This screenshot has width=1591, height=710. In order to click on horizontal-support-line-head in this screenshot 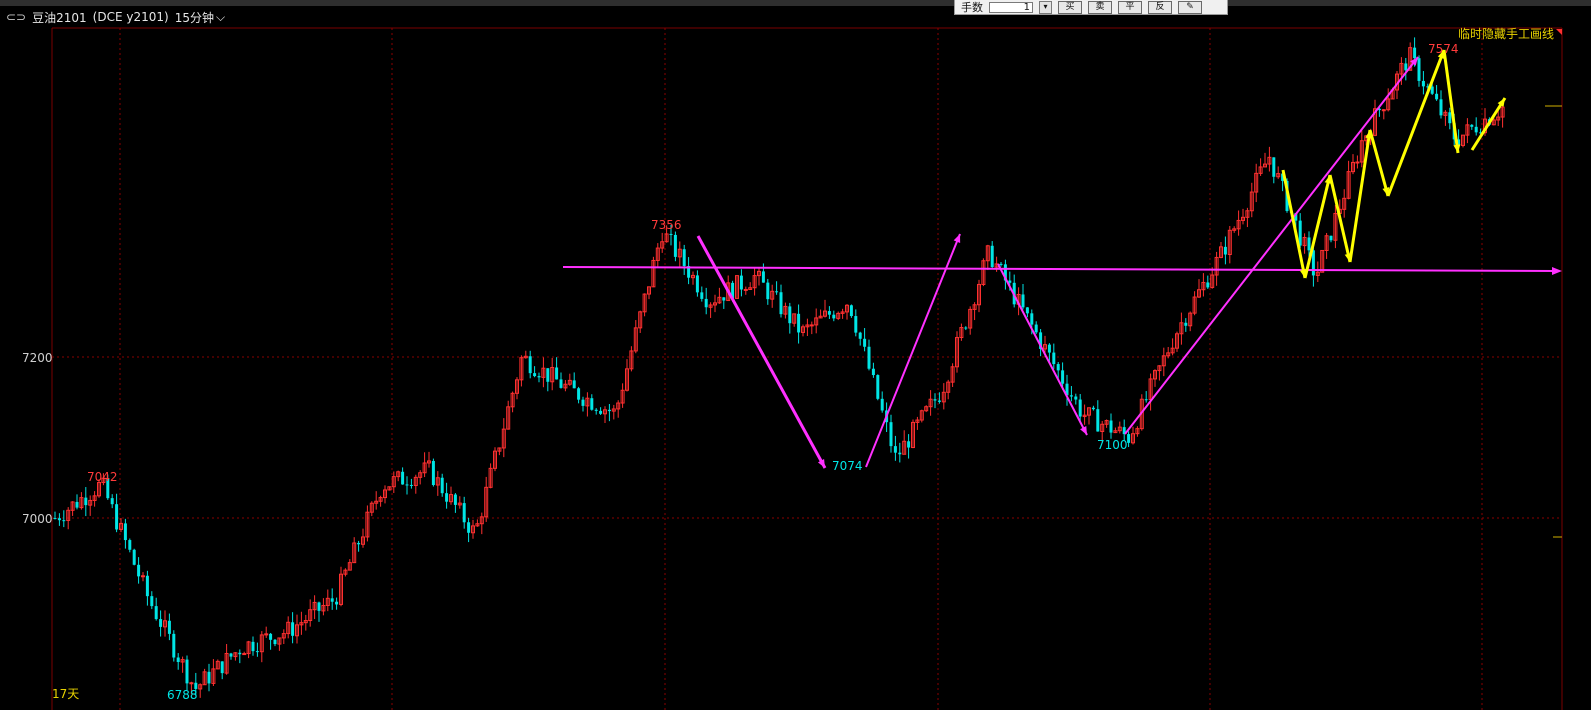, I will do `click(1557, 271)`.